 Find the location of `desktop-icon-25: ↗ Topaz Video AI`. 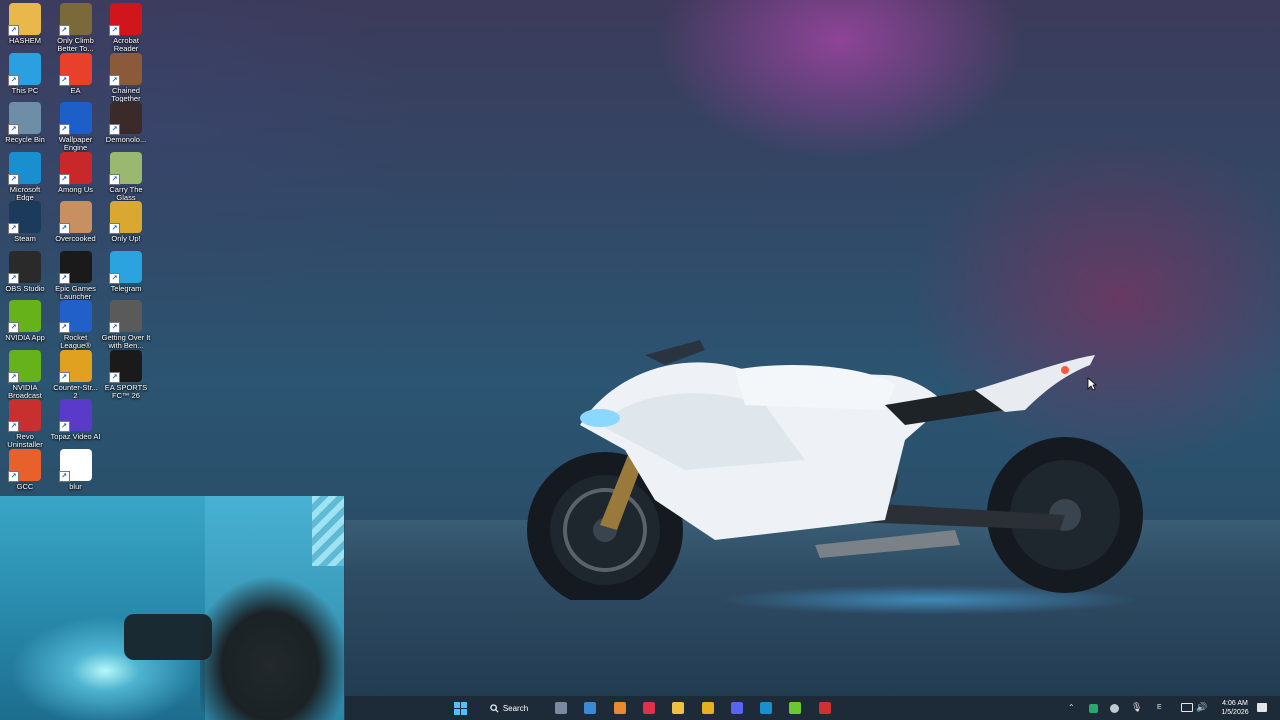

desktop-icon-25: ↗ Topaz Video AI is located at coordinates (76, 418).